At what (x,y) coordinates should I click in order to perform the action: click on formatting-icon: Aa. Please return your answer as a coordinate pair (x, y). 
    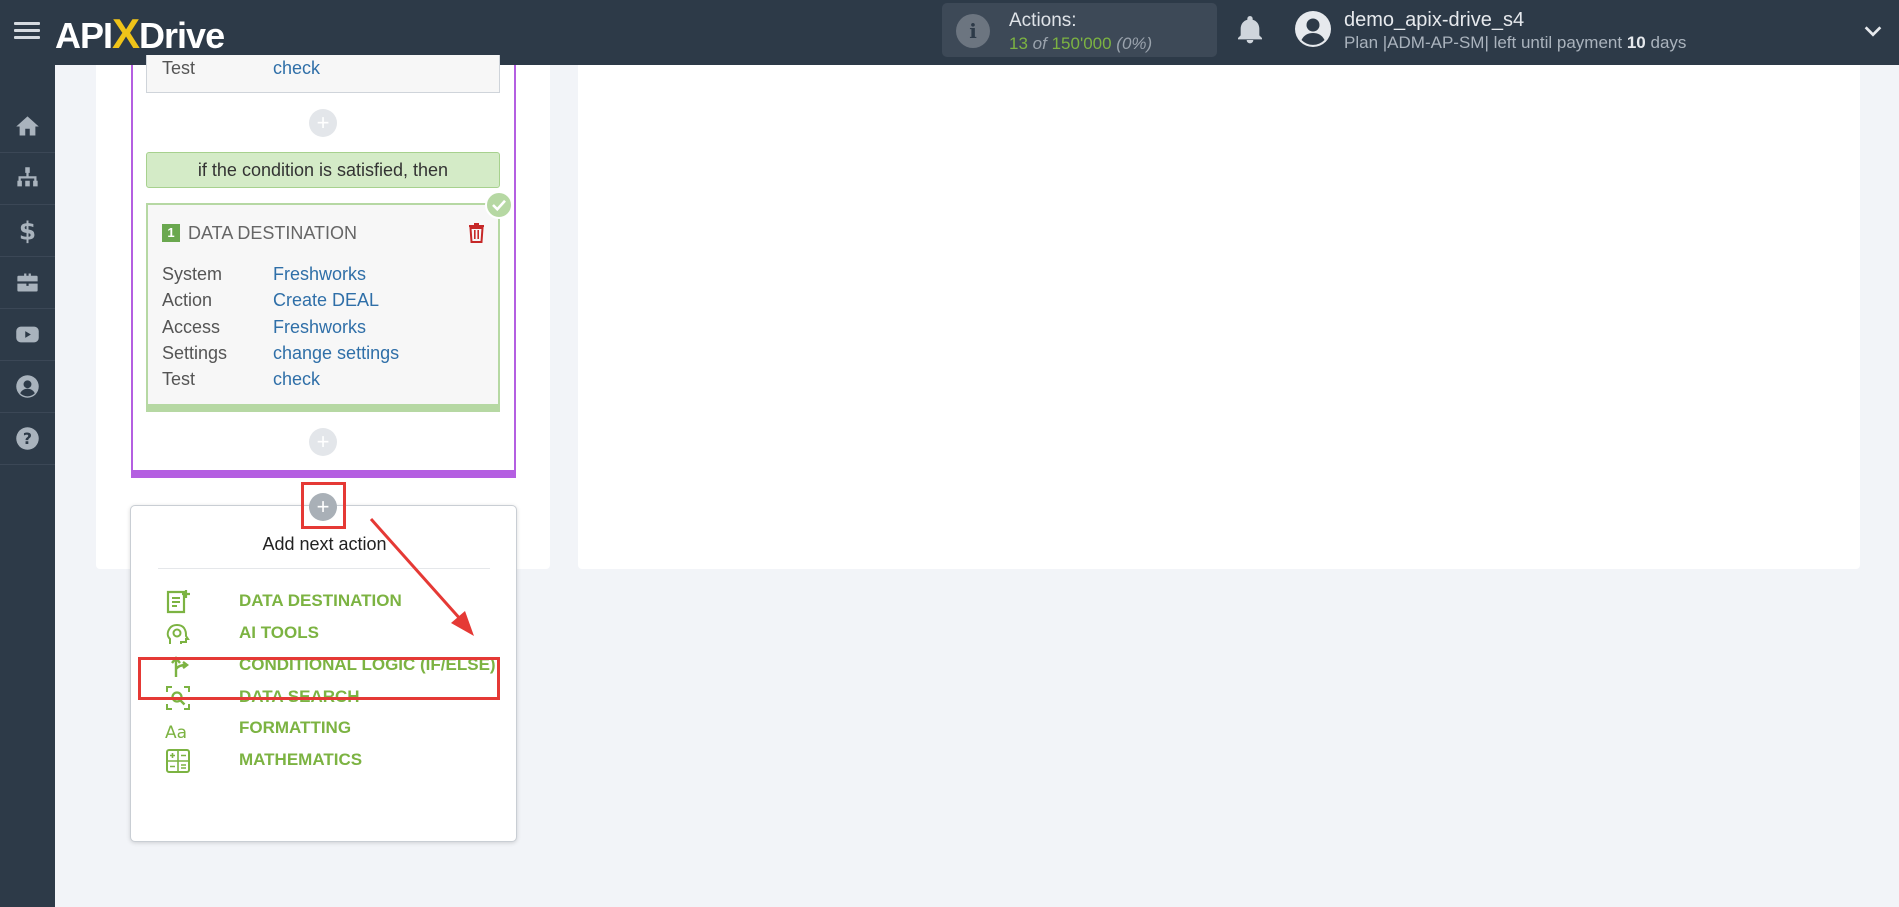
    Looking at the image, I should click on (176, 733).